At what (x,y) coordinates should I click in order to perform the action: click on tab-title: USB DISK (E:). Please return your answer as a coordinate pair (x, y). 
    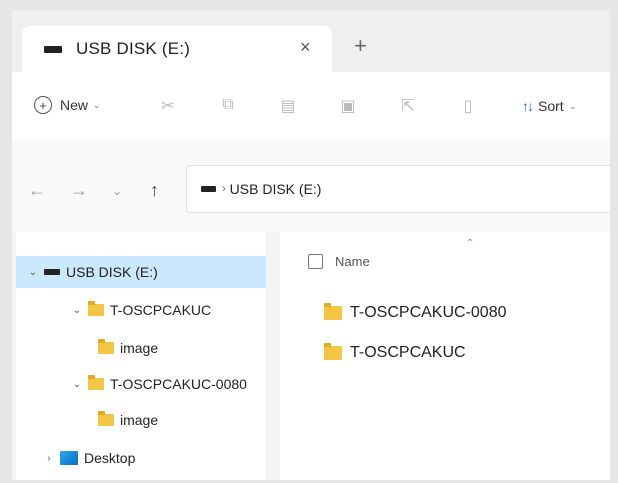
    Looking at the image, I should click on (133, 48).